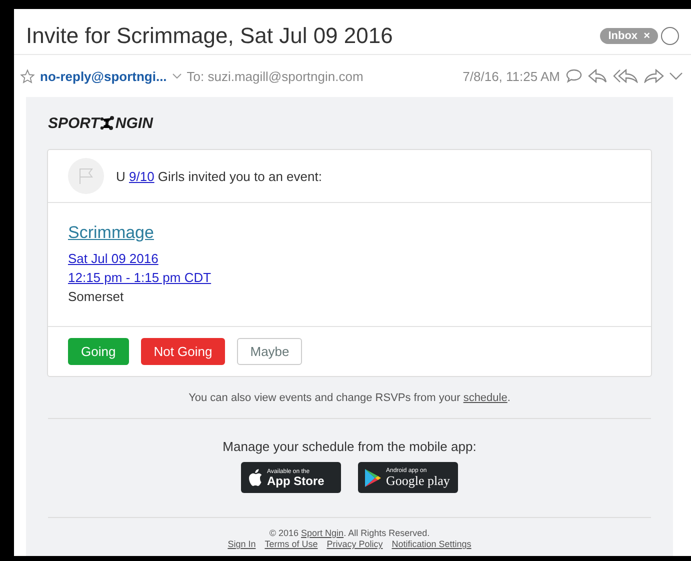  What do you see at coordinates (210, 36) in the screenshot?
I see `email-subject: Invite for Scrimmage, Sat Jul 09 2016` at bounding box center [210, 36].